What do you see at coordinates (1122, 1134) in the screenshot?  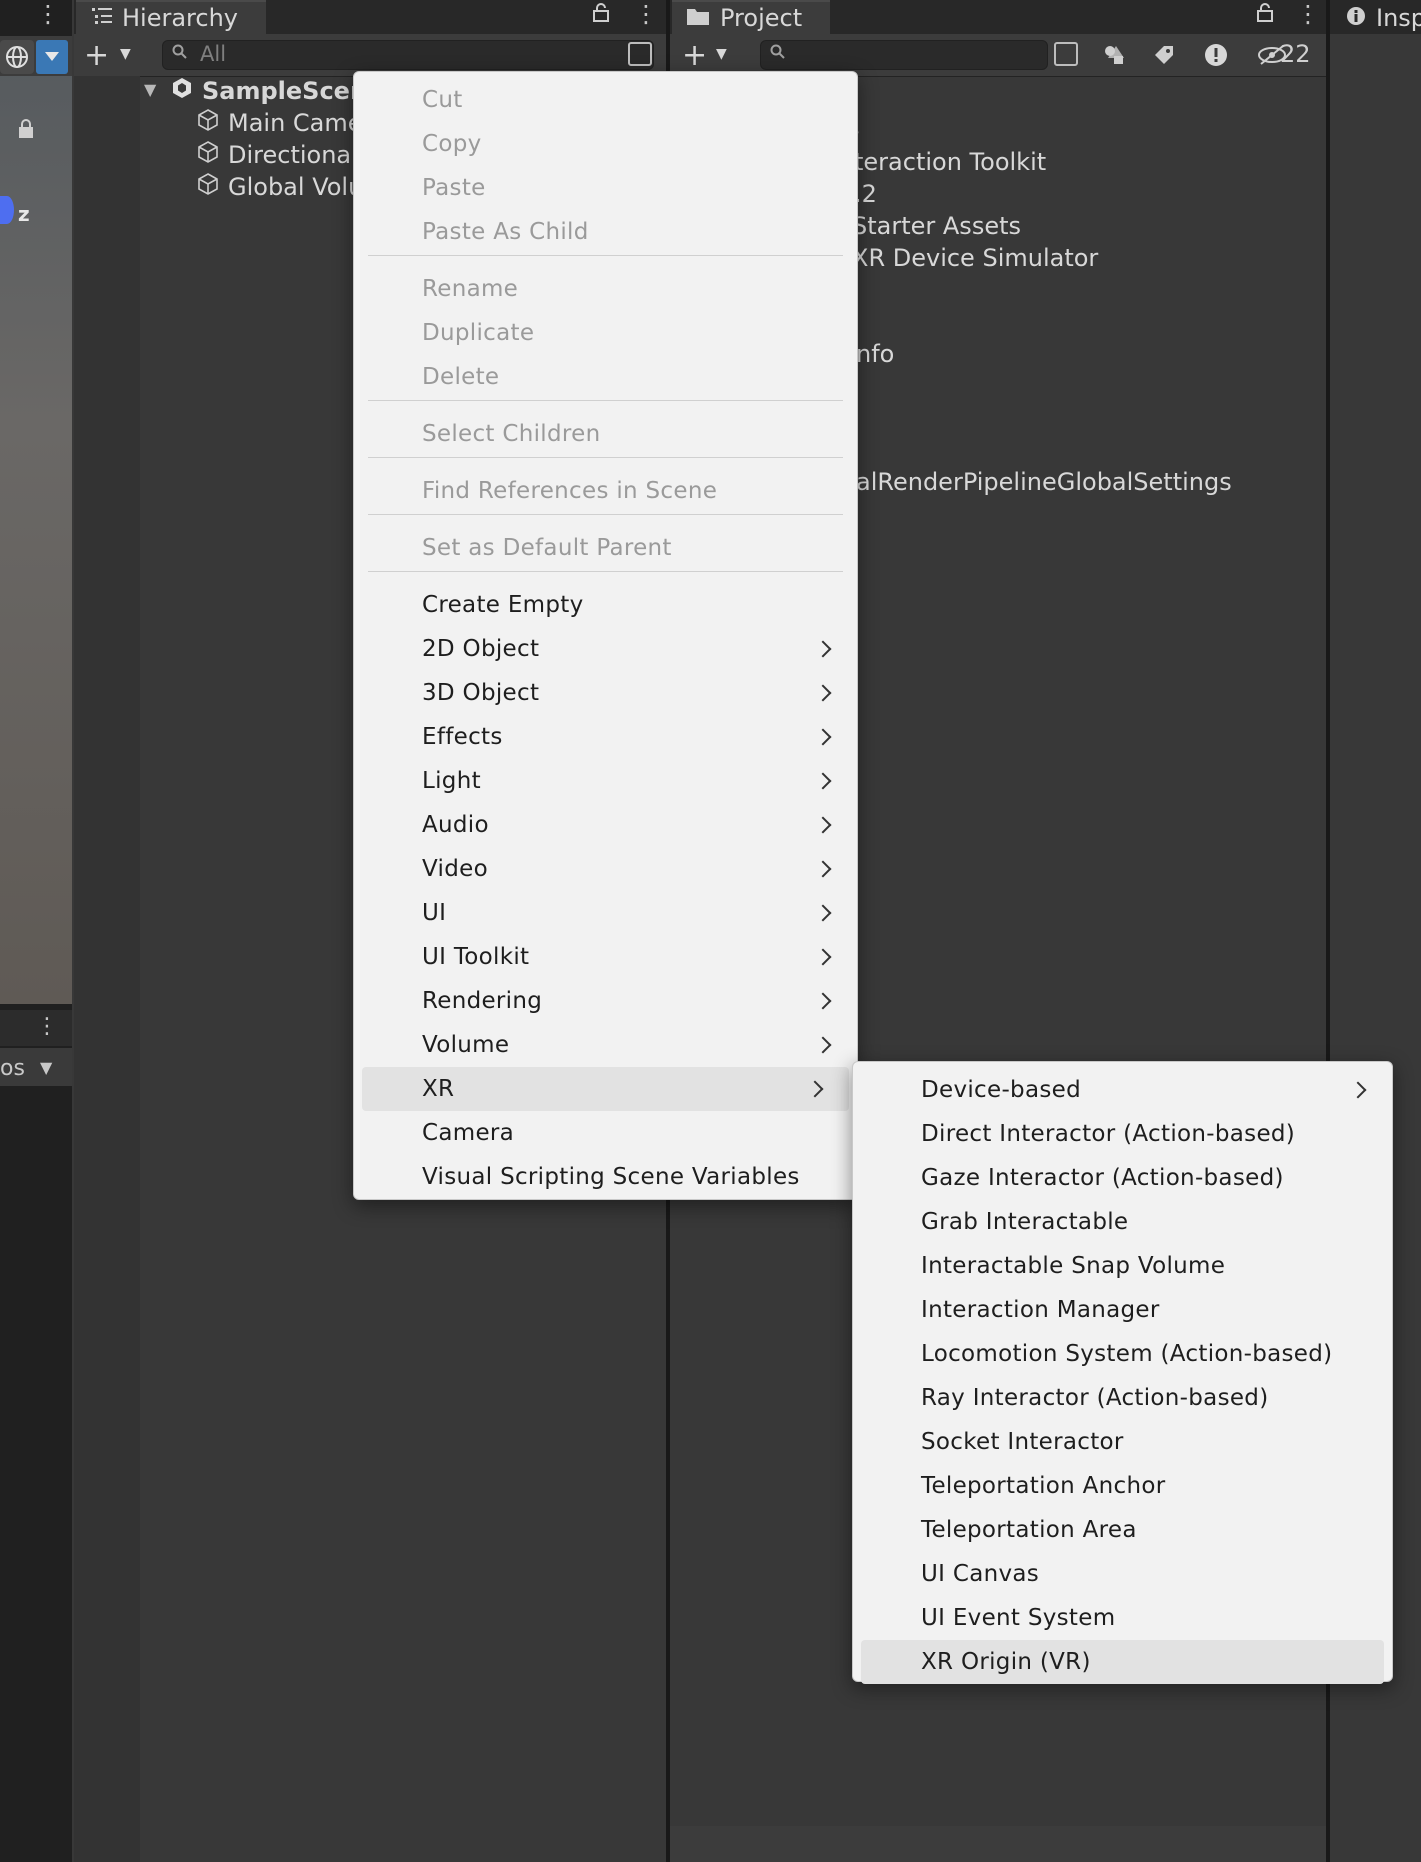 I see `xr-item-direct-interactor-action-based: Direct Interactor (Action-based)` at bounding box center [1122, 1134].